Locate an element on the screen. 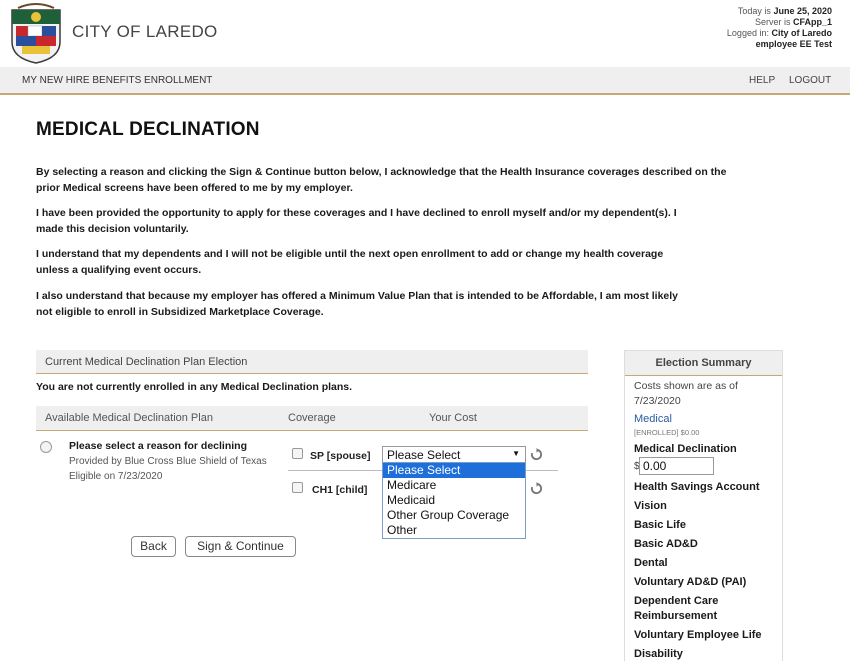  summary-item: Dental is located at coordinates (706, 563).